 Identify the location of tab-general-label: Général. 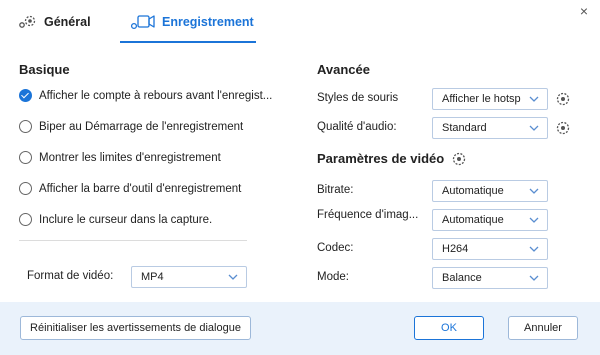
(67, 22).